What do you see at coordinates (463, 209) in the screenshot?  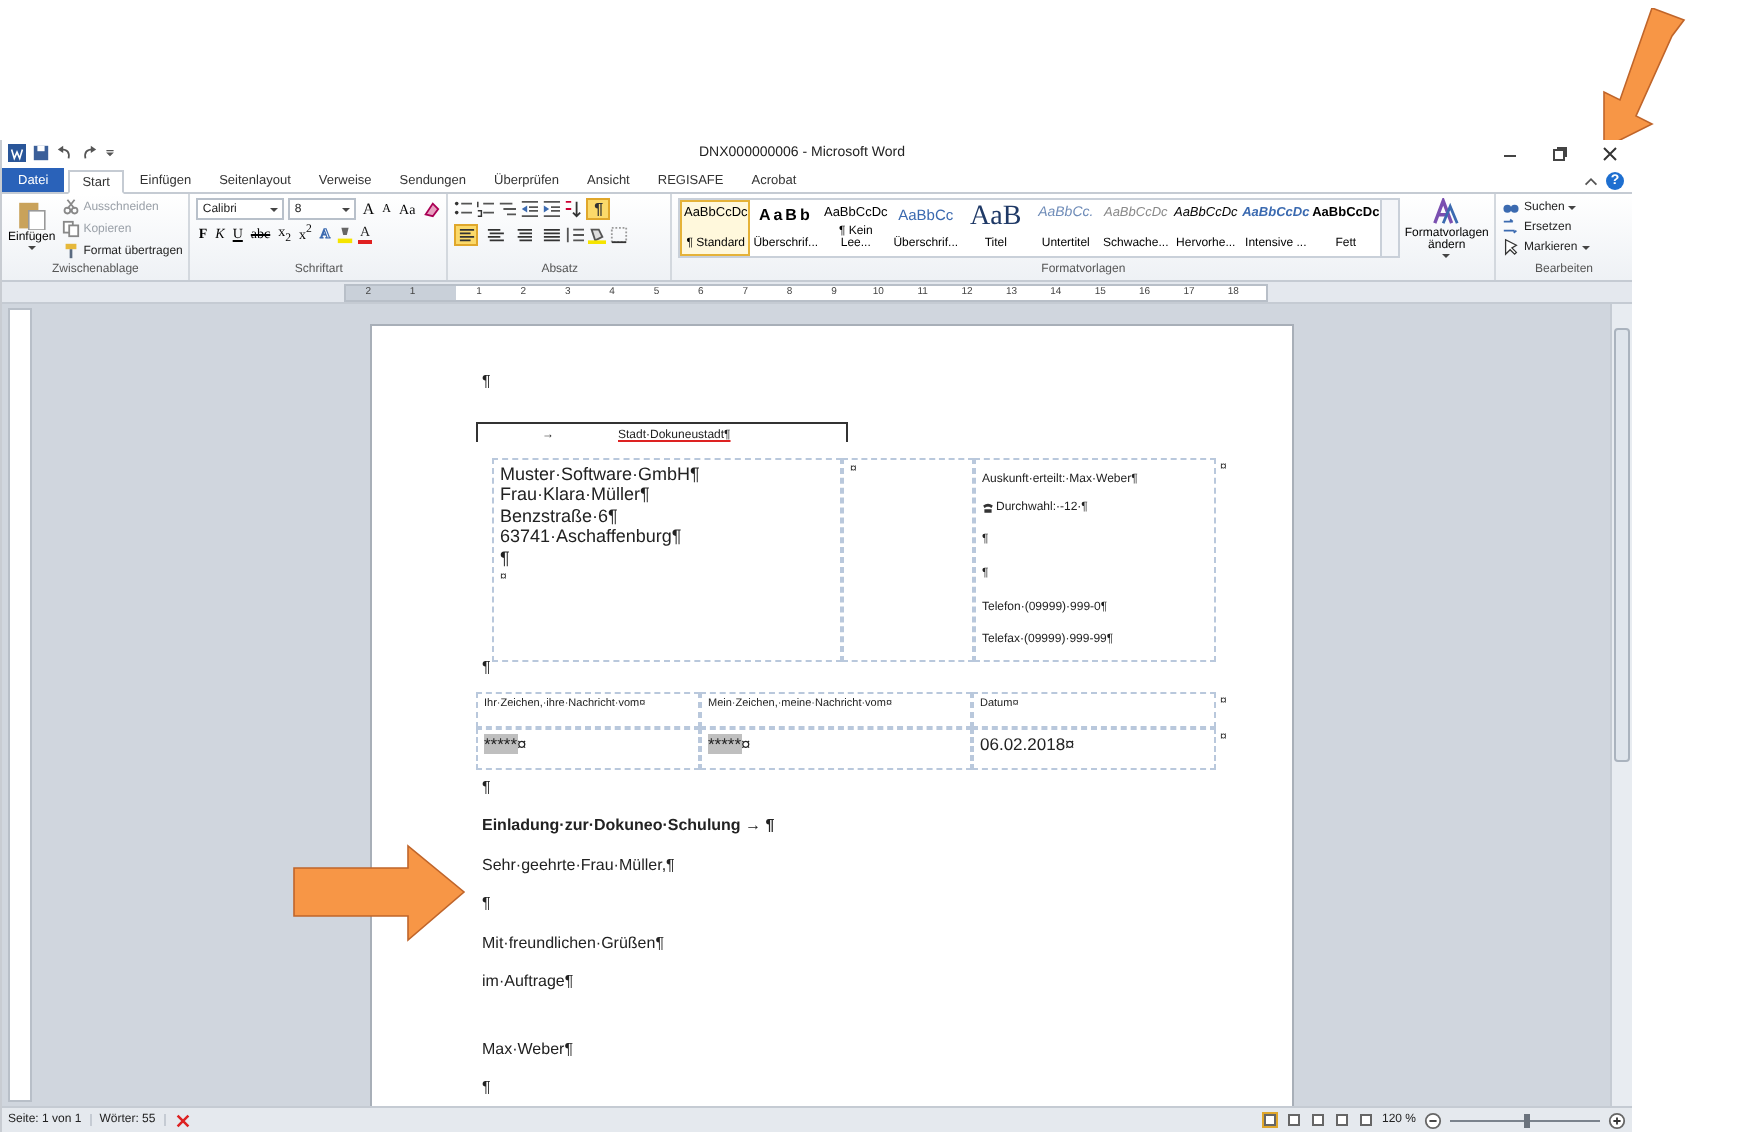 I see `bullet-list-icon` at bounding box center [463, 209].